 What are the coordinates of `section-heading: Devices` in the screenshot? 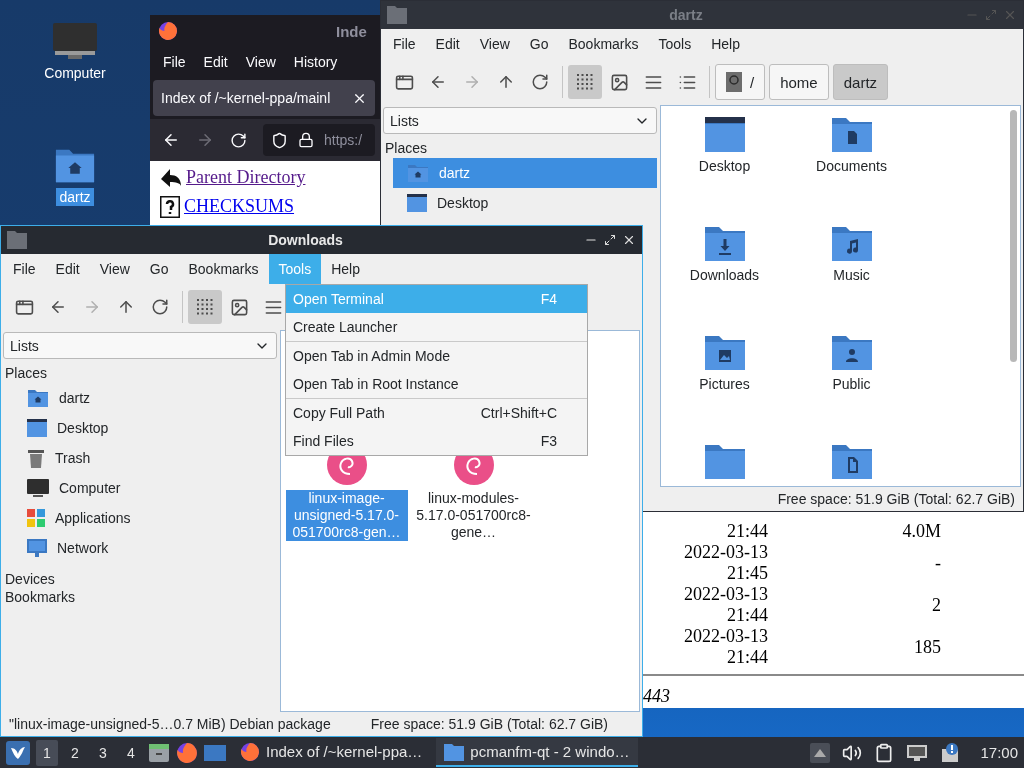 It's located at (30, 580).